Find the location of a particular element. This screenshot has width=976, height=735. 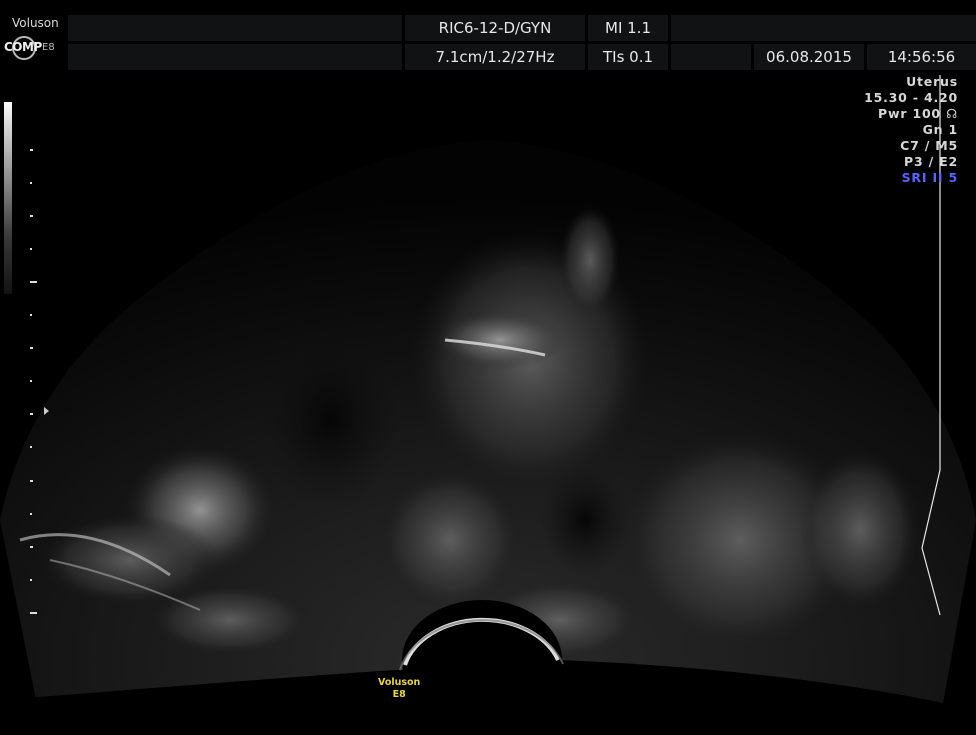

logo-text: COMP is located at coordinates (23, 47).